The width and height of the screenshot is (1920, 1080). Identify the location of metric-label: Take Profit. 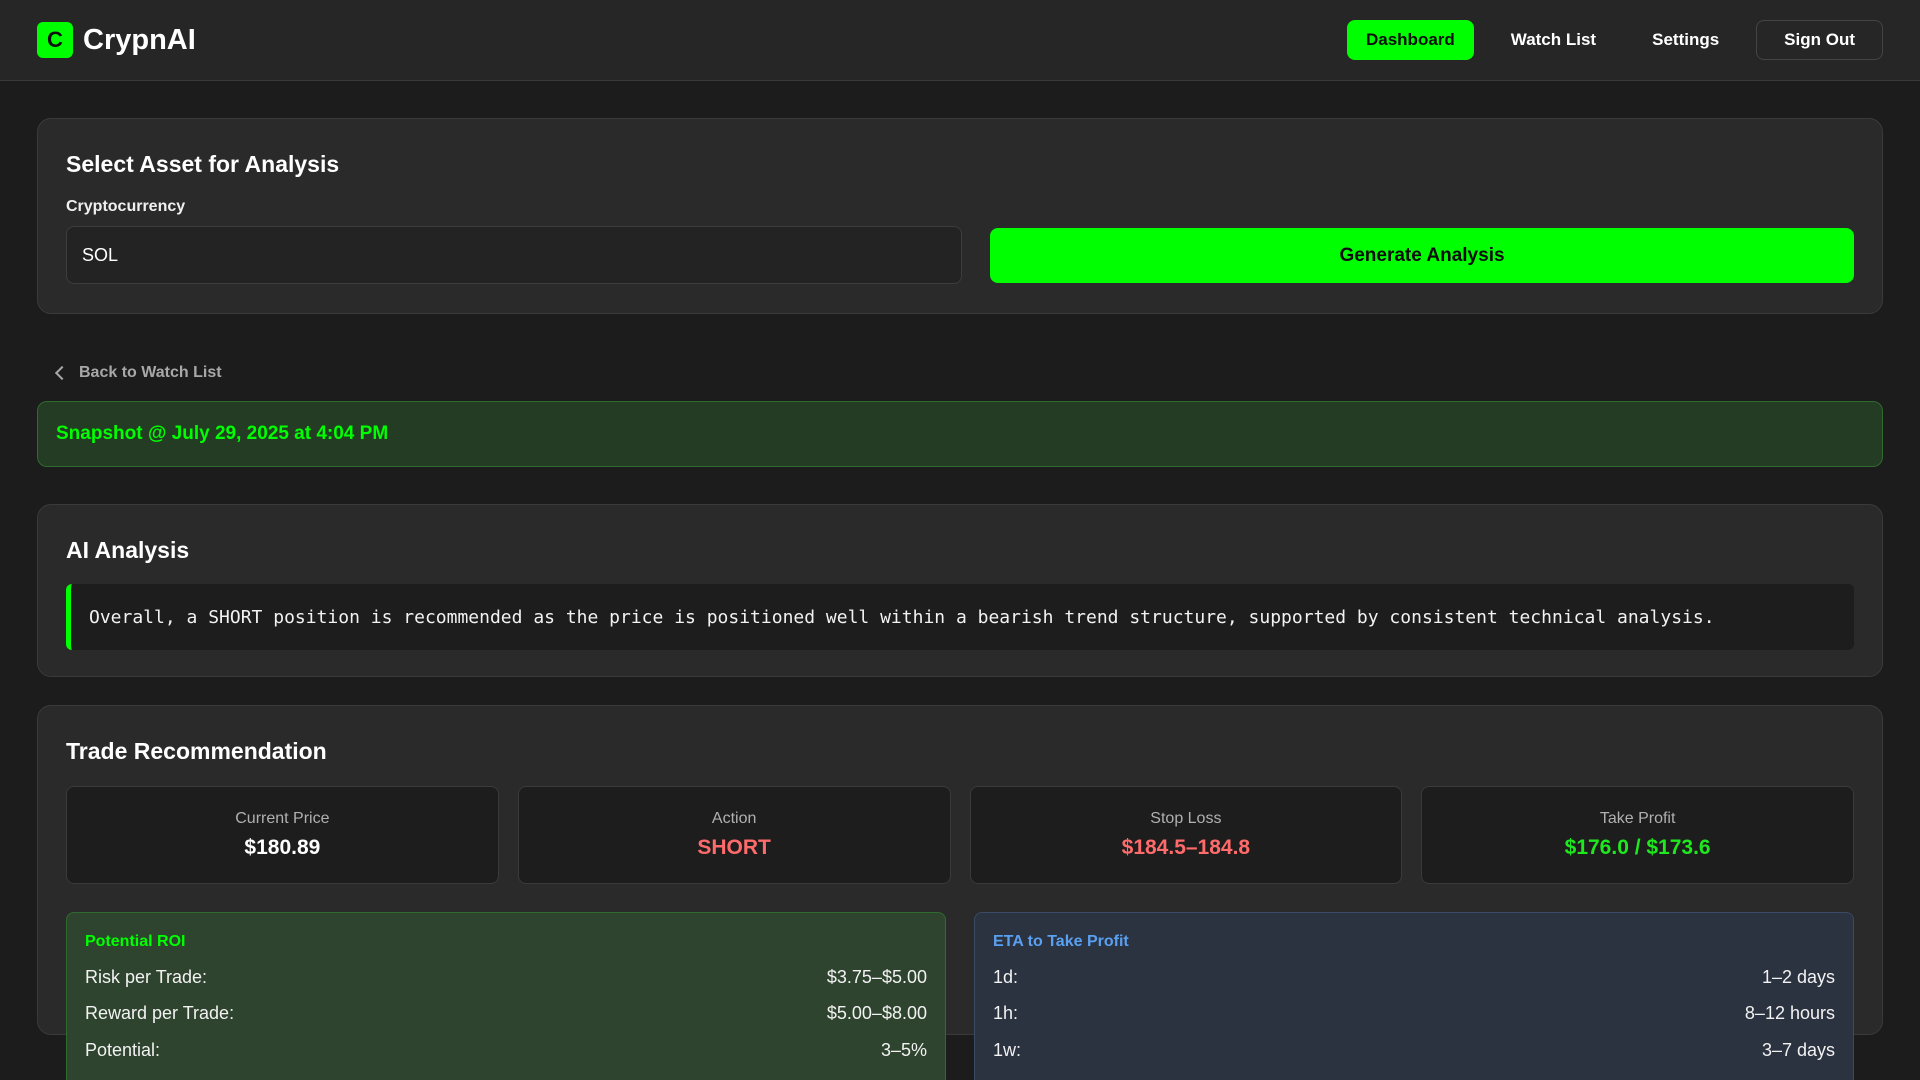
(1637, 818).